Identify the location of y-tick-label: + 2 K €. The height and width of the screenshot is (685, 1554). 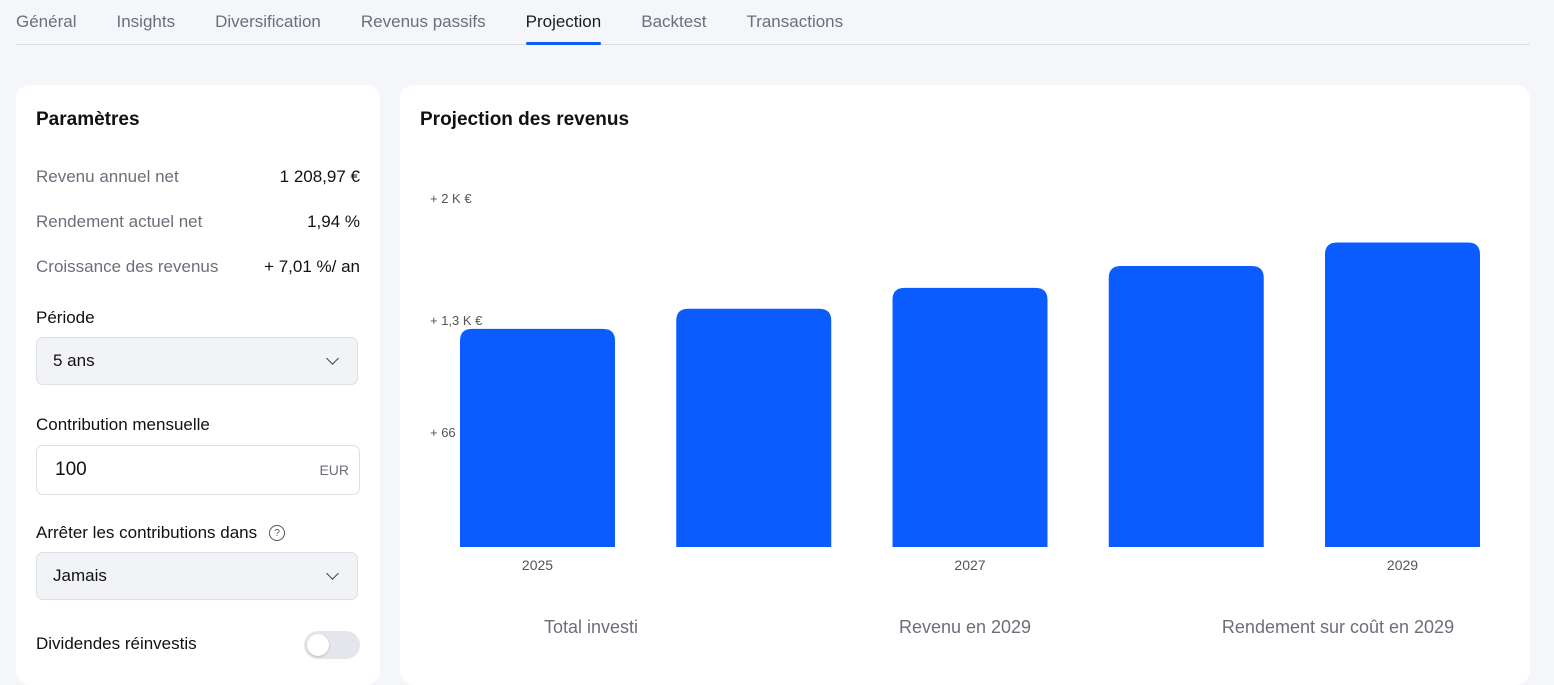
(451, 198).